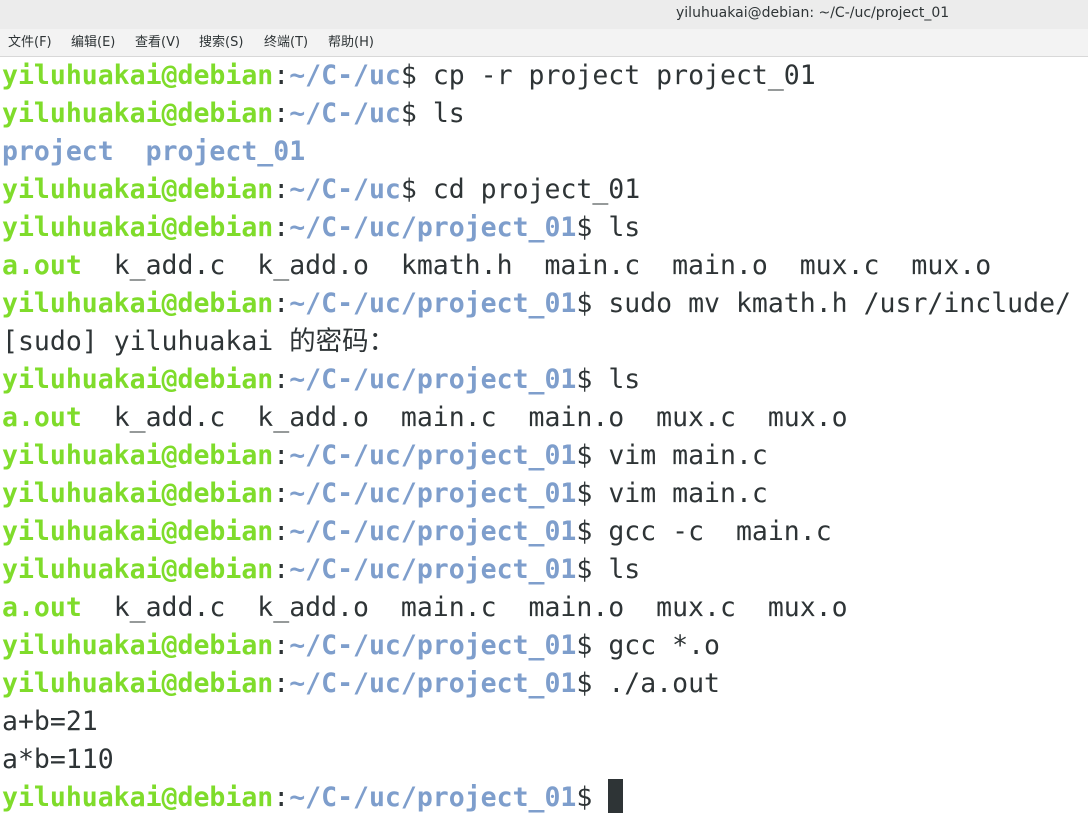  I want to click on dir-entry: project, so click(58, 151).